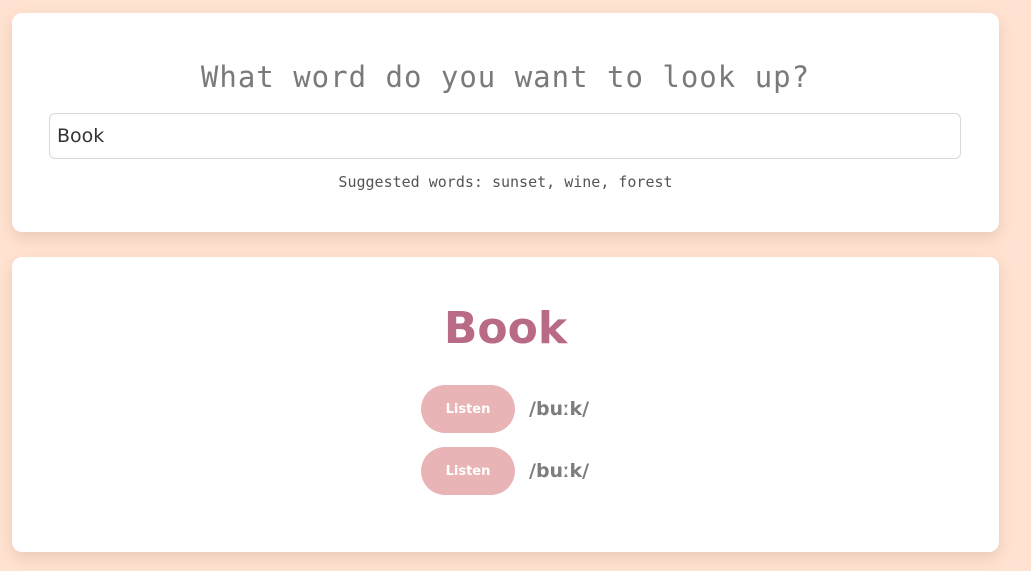 The image size is (1031, 571). I want to click on search-question: What word do you want to look up?, so click(505, 77).